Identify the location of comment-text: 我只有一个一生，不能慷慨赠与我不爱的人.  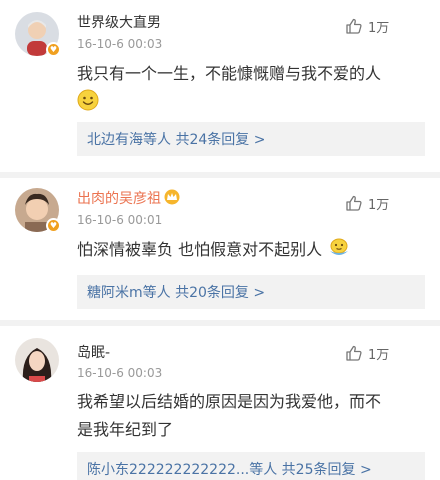
(249, 90).